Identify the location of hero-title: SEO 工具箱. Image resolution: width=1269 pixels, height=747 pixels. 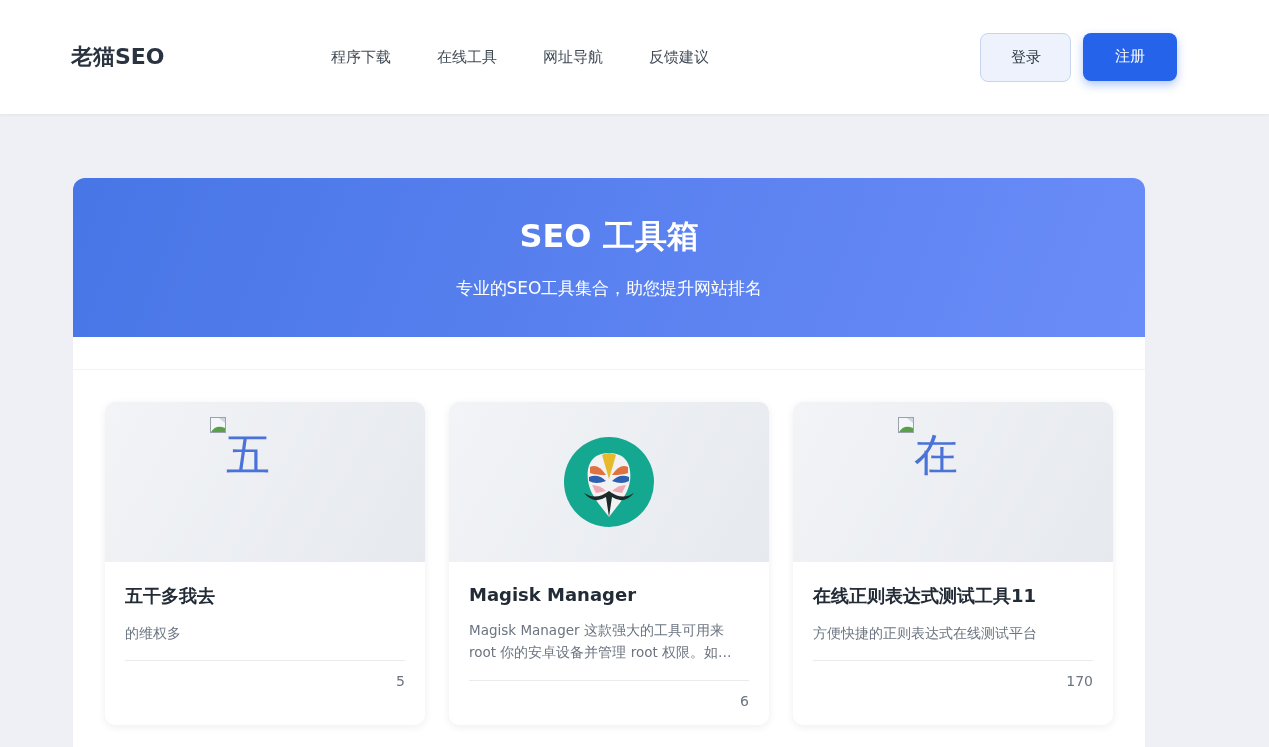
(609, 236).